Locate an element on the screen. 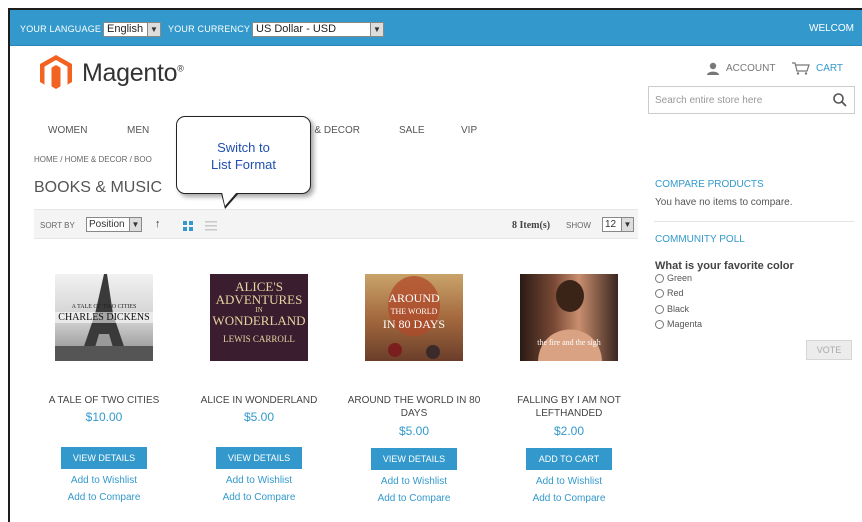  product-name: AROUND THE WORLD IN 80 DAYS is located at coordinates (414, 408).